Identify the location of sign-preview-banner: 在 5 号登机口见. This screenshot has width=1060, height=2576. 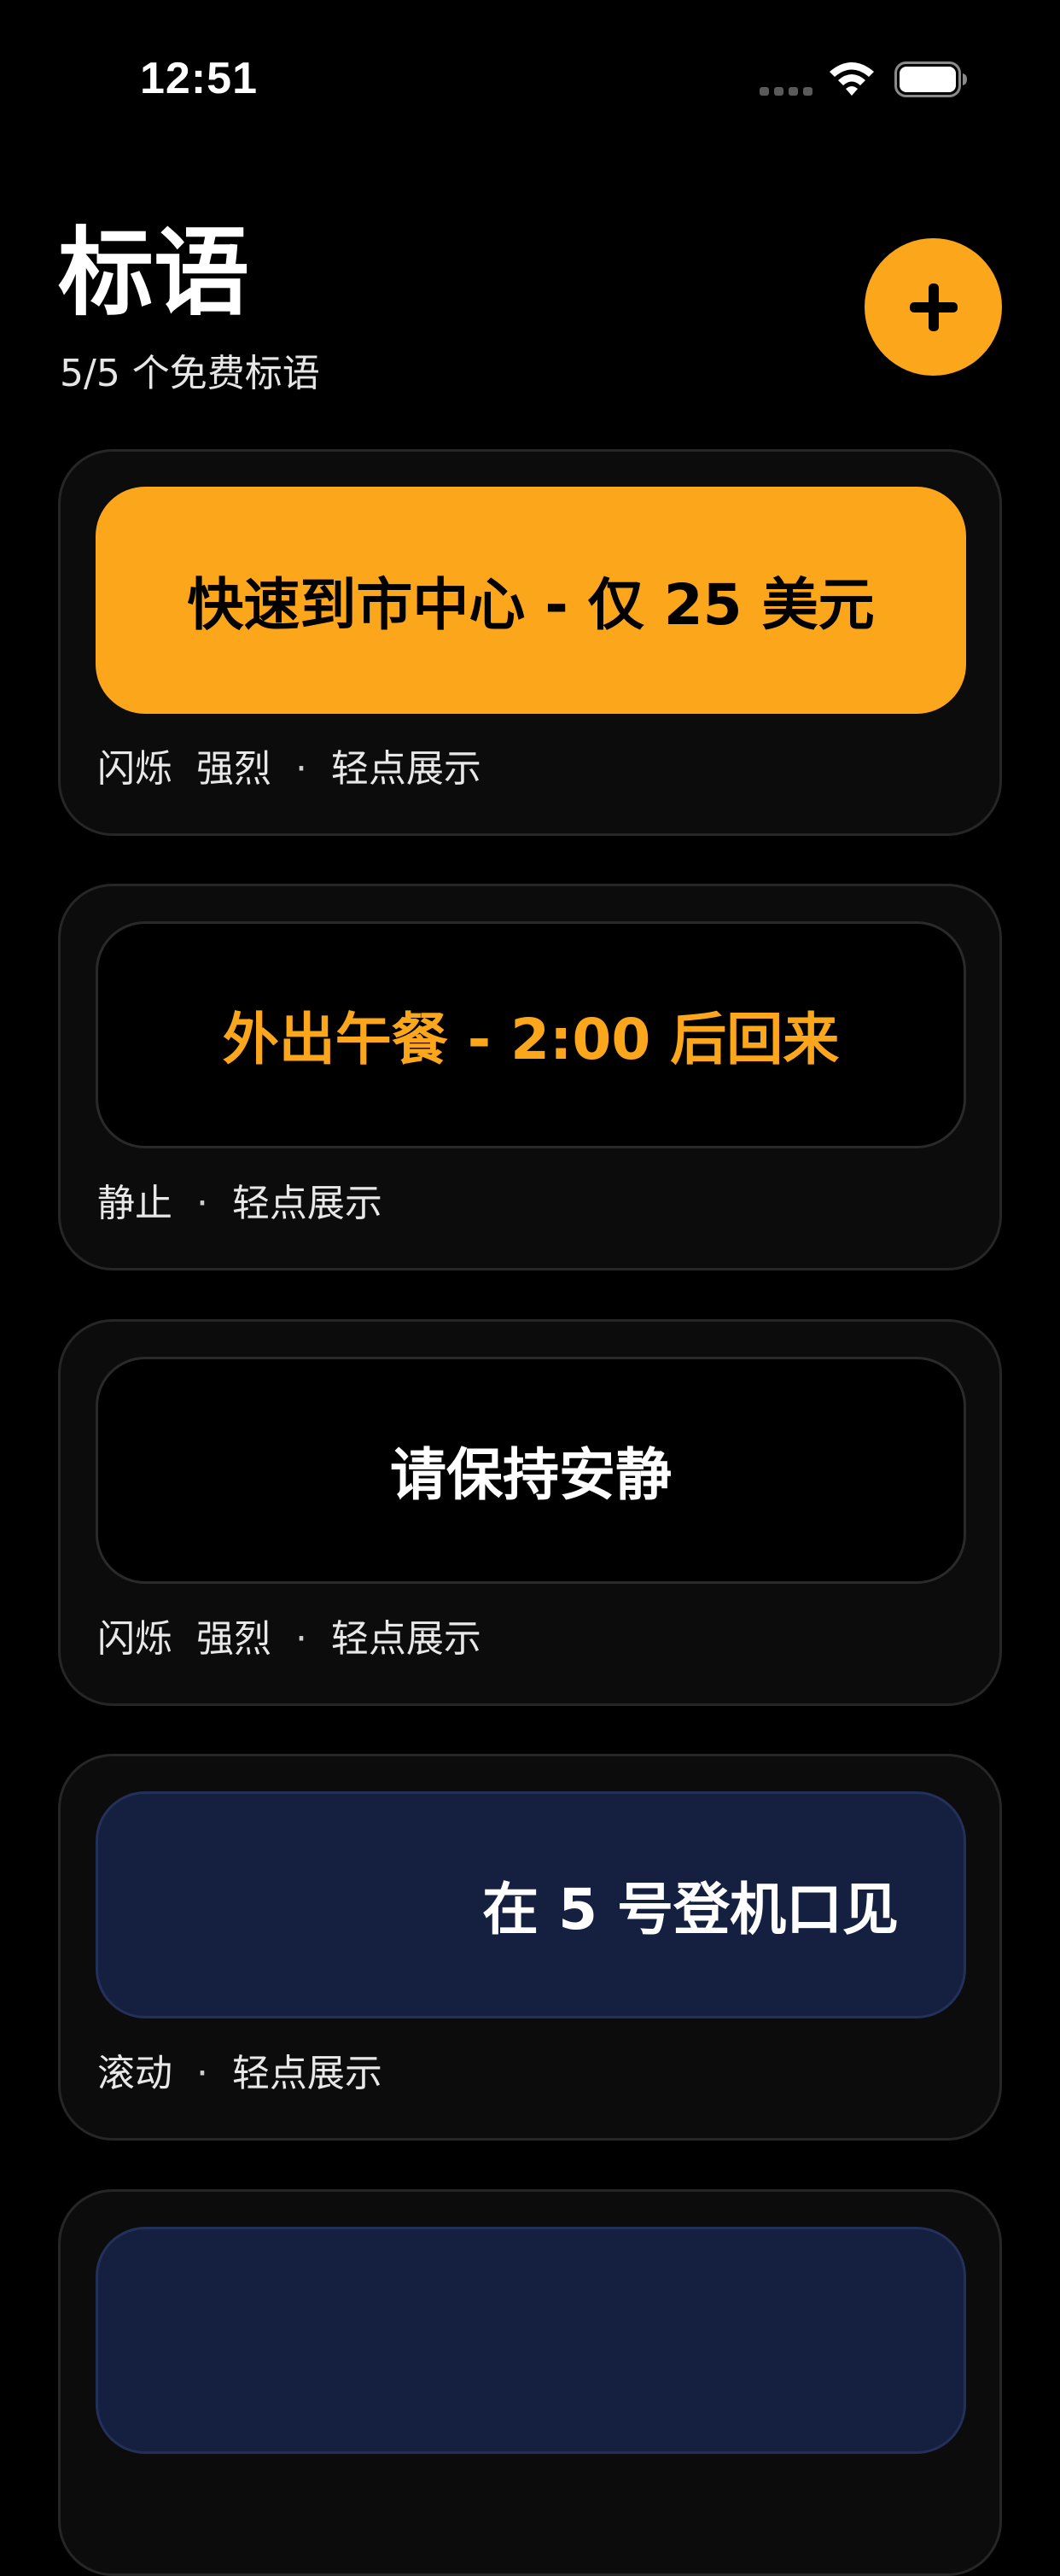
(531, 1904).